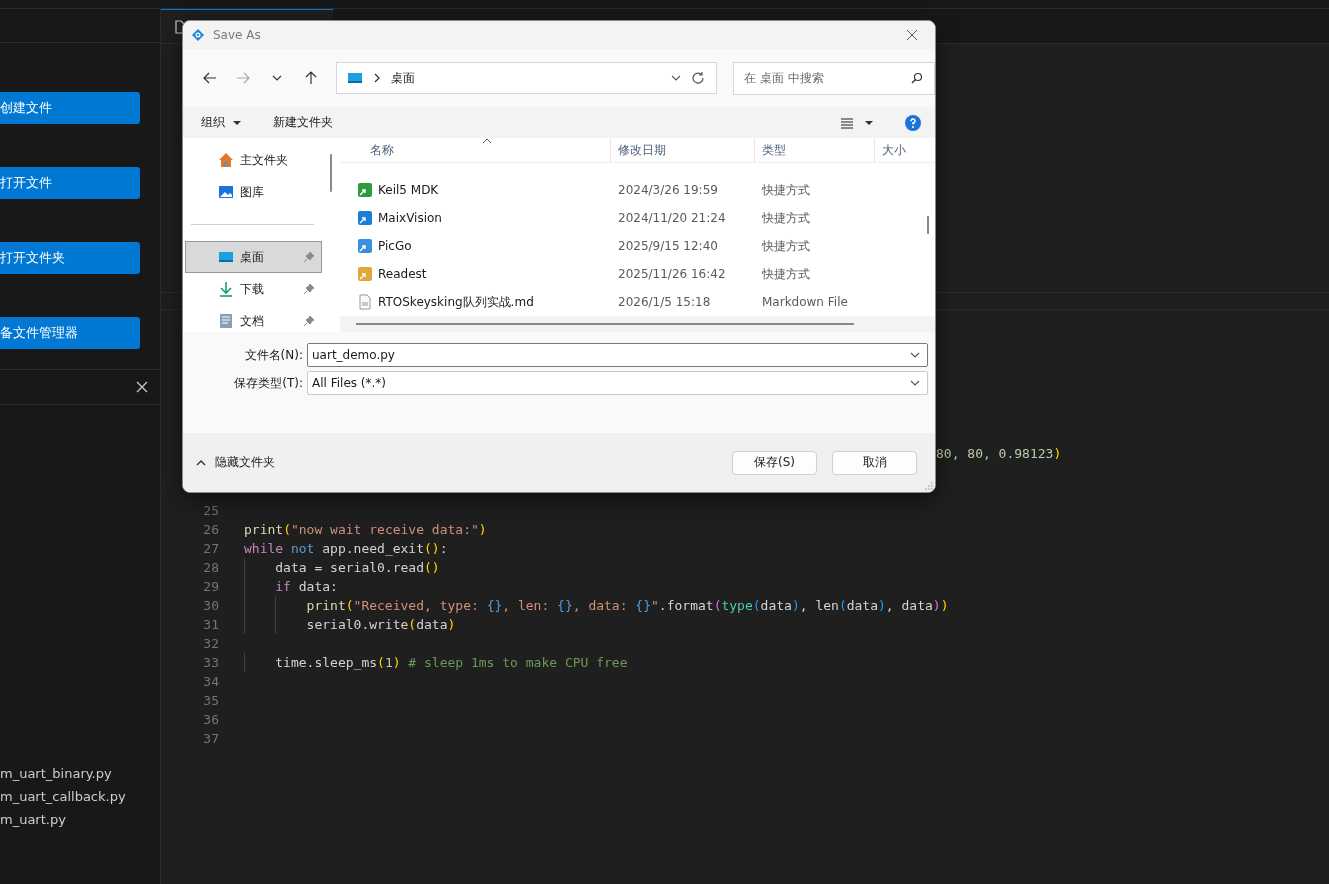 This screenshot has height=884, width=1329. What do you see at coordinates (874, 462) in the screenshot?
I see `cancel-button: 取消` at bounding box center [874, 462].